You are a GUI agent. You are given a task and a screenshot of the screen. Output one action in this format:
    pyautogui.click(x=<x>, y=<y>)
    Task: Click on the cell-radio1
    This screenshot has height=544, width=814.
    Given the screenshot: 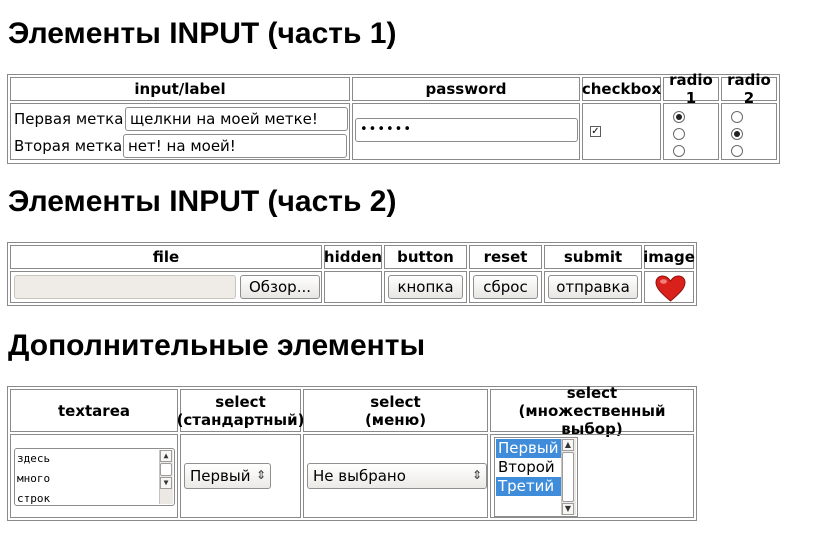 What is the action you would take?
    pyautogui.click(x=691, y=131)
    